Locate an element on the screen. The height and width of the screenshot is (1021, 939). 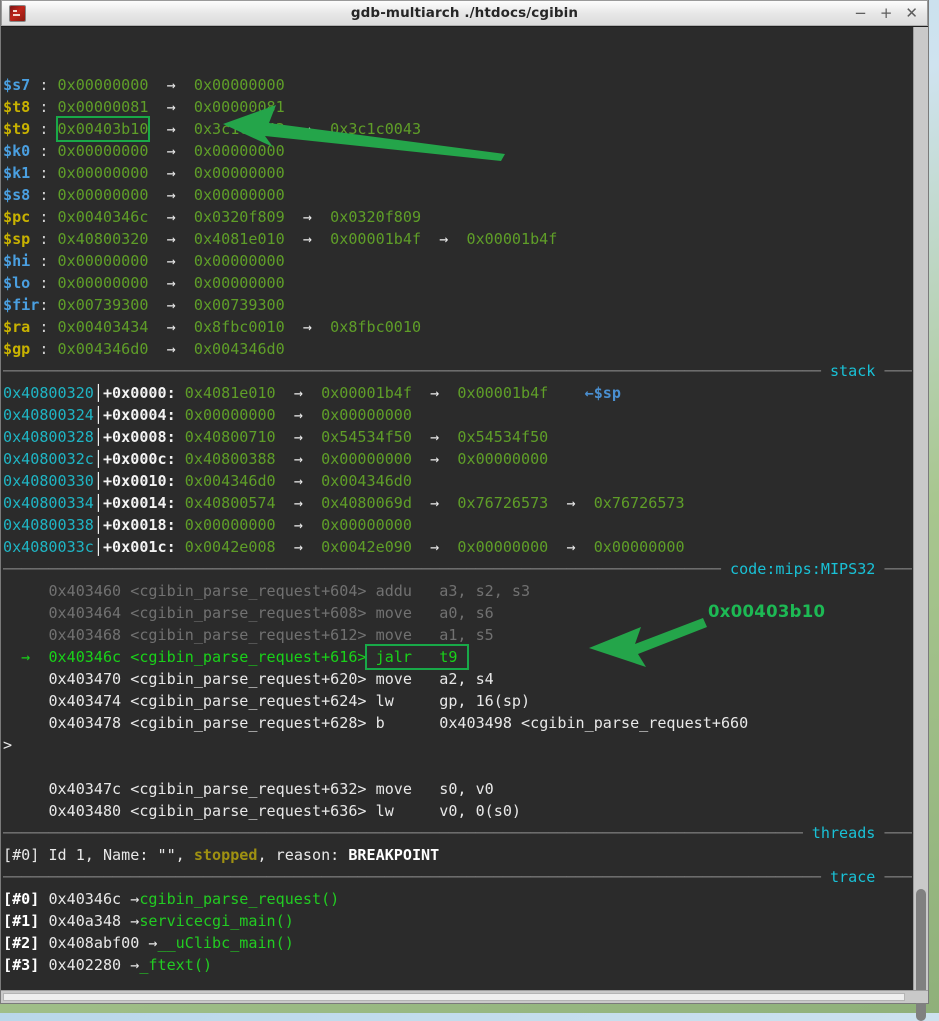
register-row: $k1 : 0x00000000 → 0x00000000 is located at coordinates (144, 173).